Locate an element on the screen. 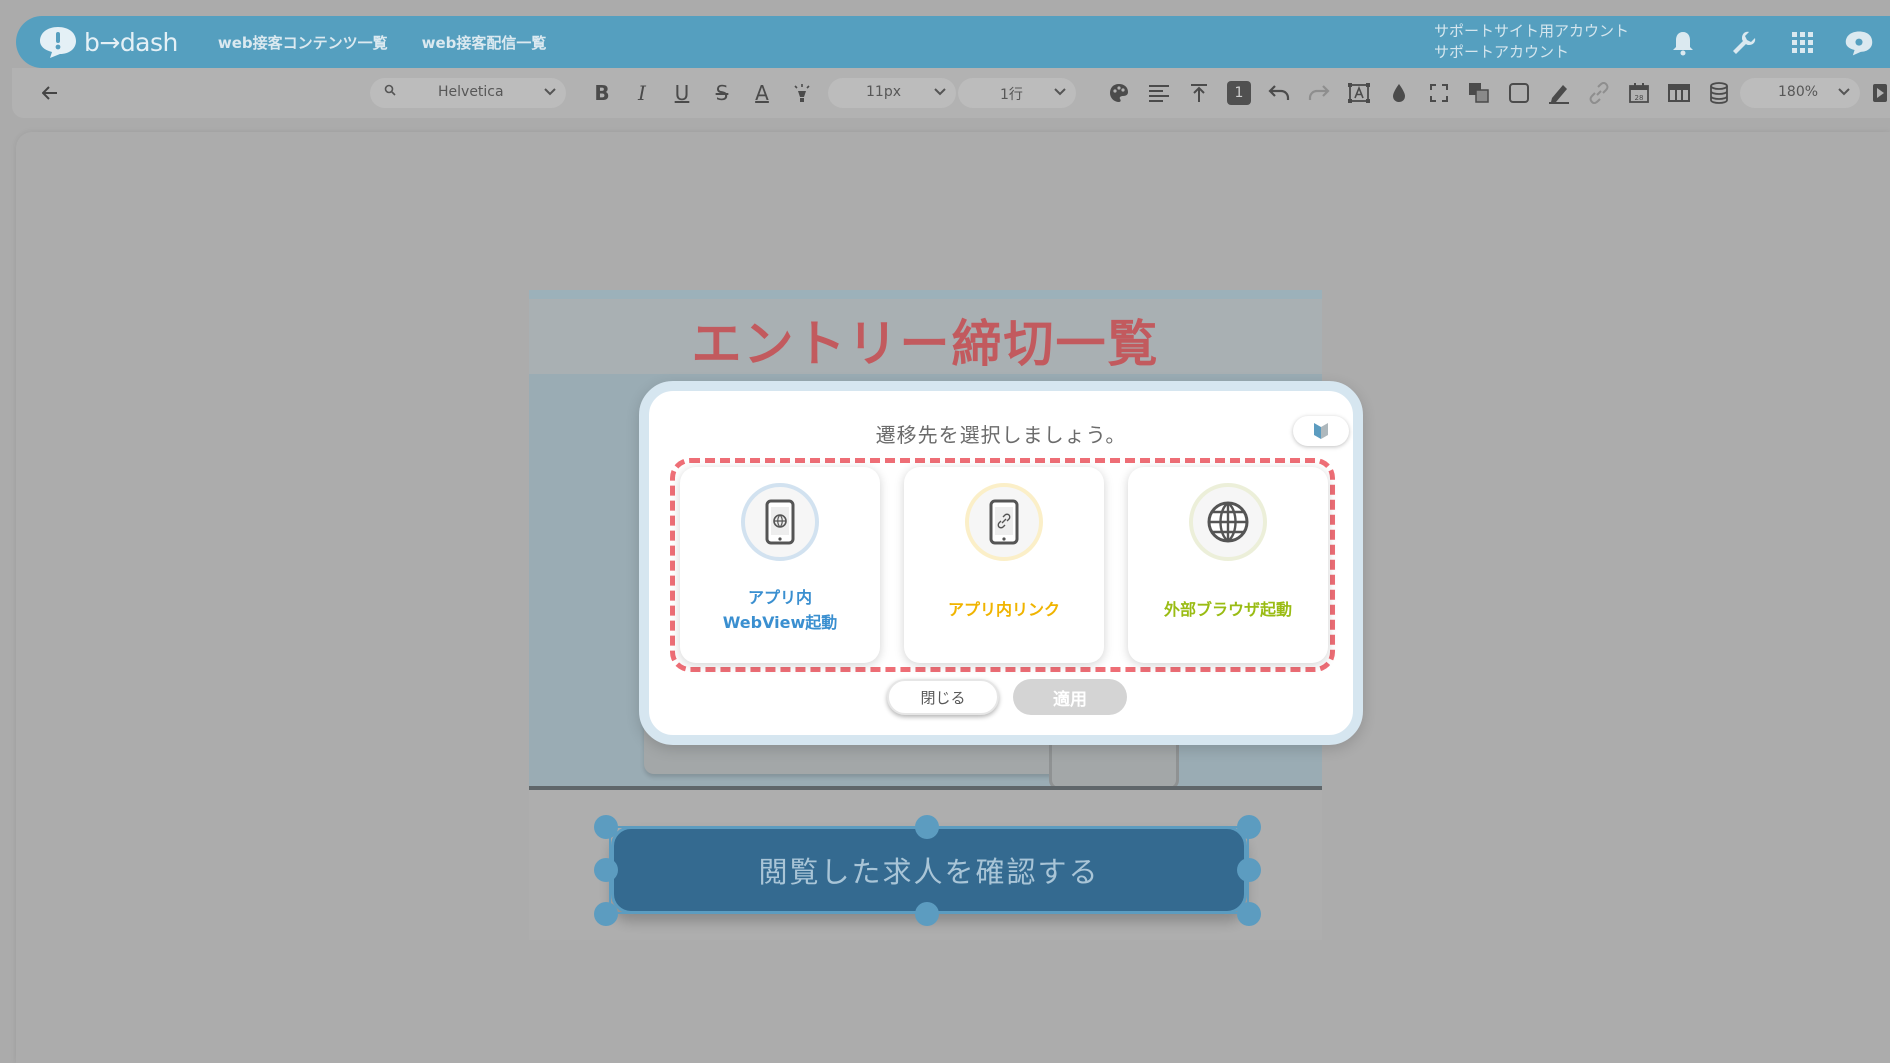 The image size is (1890, 1063). logo: b→dash is located at coordinates (108, 42).